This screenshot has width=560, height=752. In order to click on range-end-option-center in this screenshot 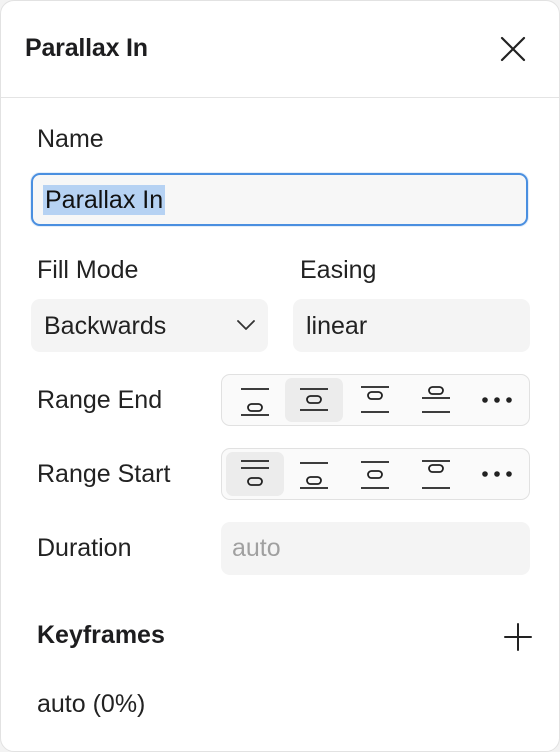, I will do `click(314, 400)`.